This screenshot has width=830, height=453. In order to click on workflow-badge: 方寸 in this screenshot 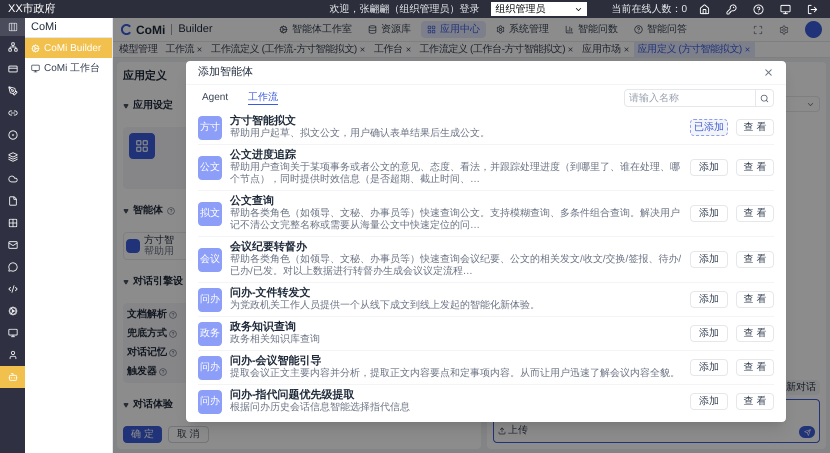, I will do `click(210, 128)`.